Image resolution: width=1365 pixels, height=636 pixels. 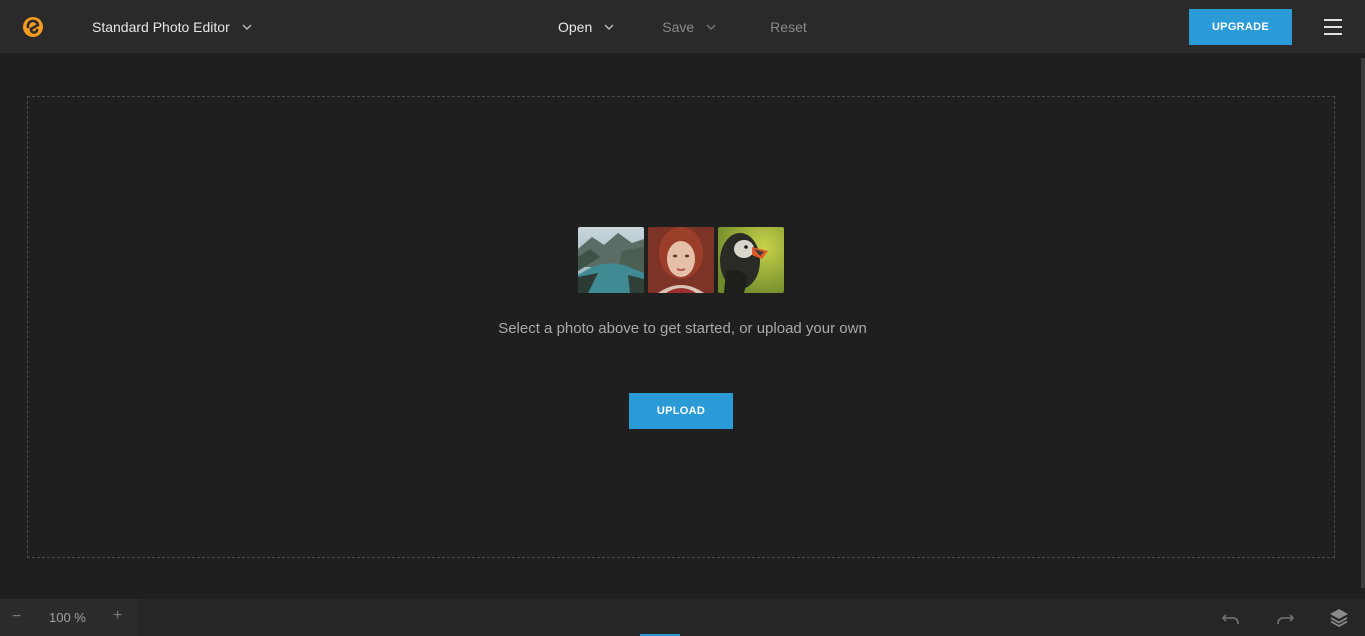 I want to click on reset-button: Reset, so click(x=788, y=27).